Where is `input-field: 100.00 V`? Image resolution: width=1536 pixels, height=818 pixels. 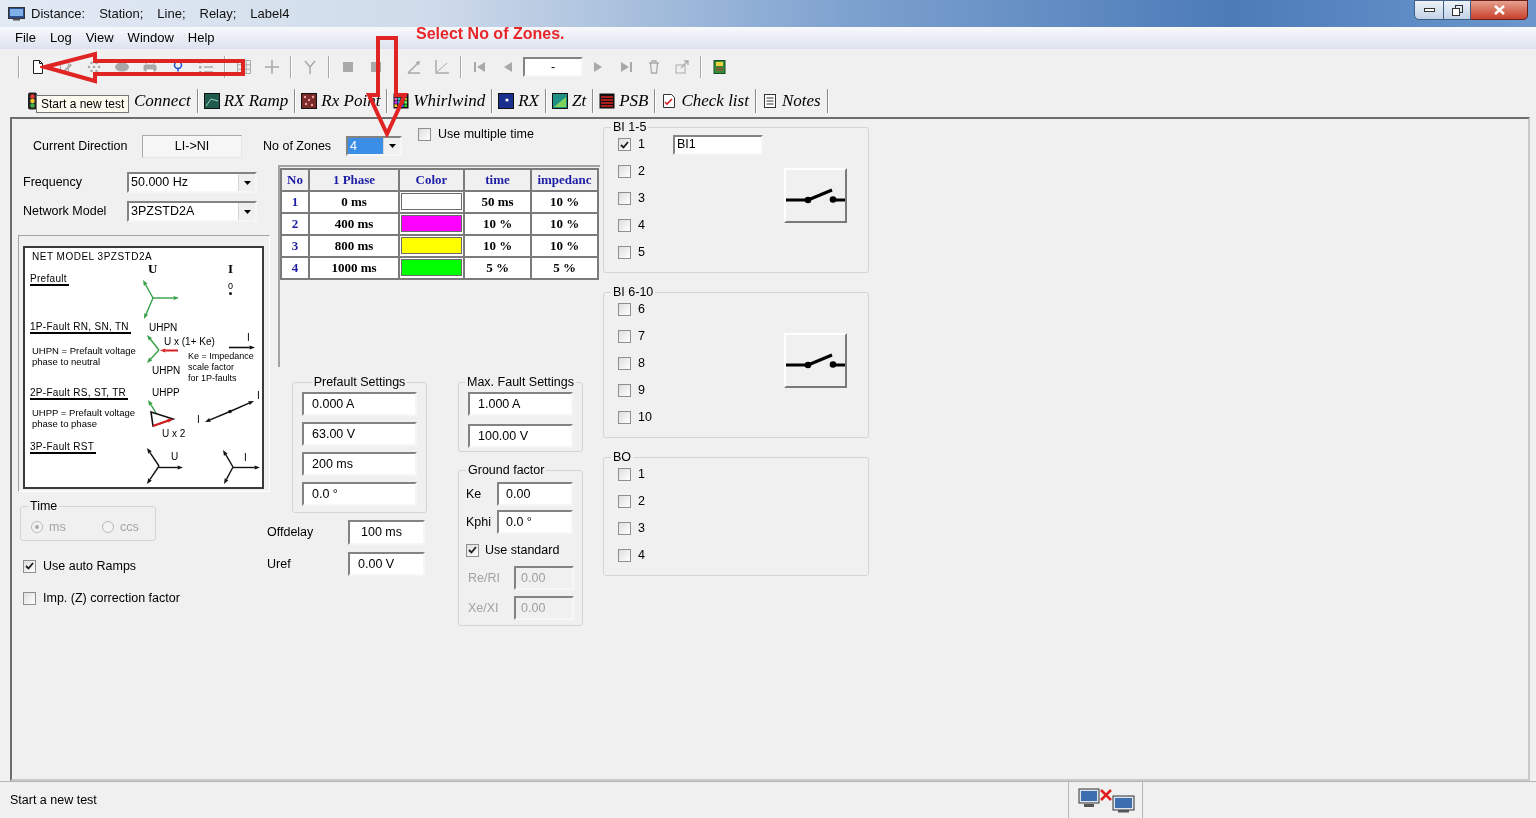 input-field: 100.00 V is located at coordinates (520, 436).